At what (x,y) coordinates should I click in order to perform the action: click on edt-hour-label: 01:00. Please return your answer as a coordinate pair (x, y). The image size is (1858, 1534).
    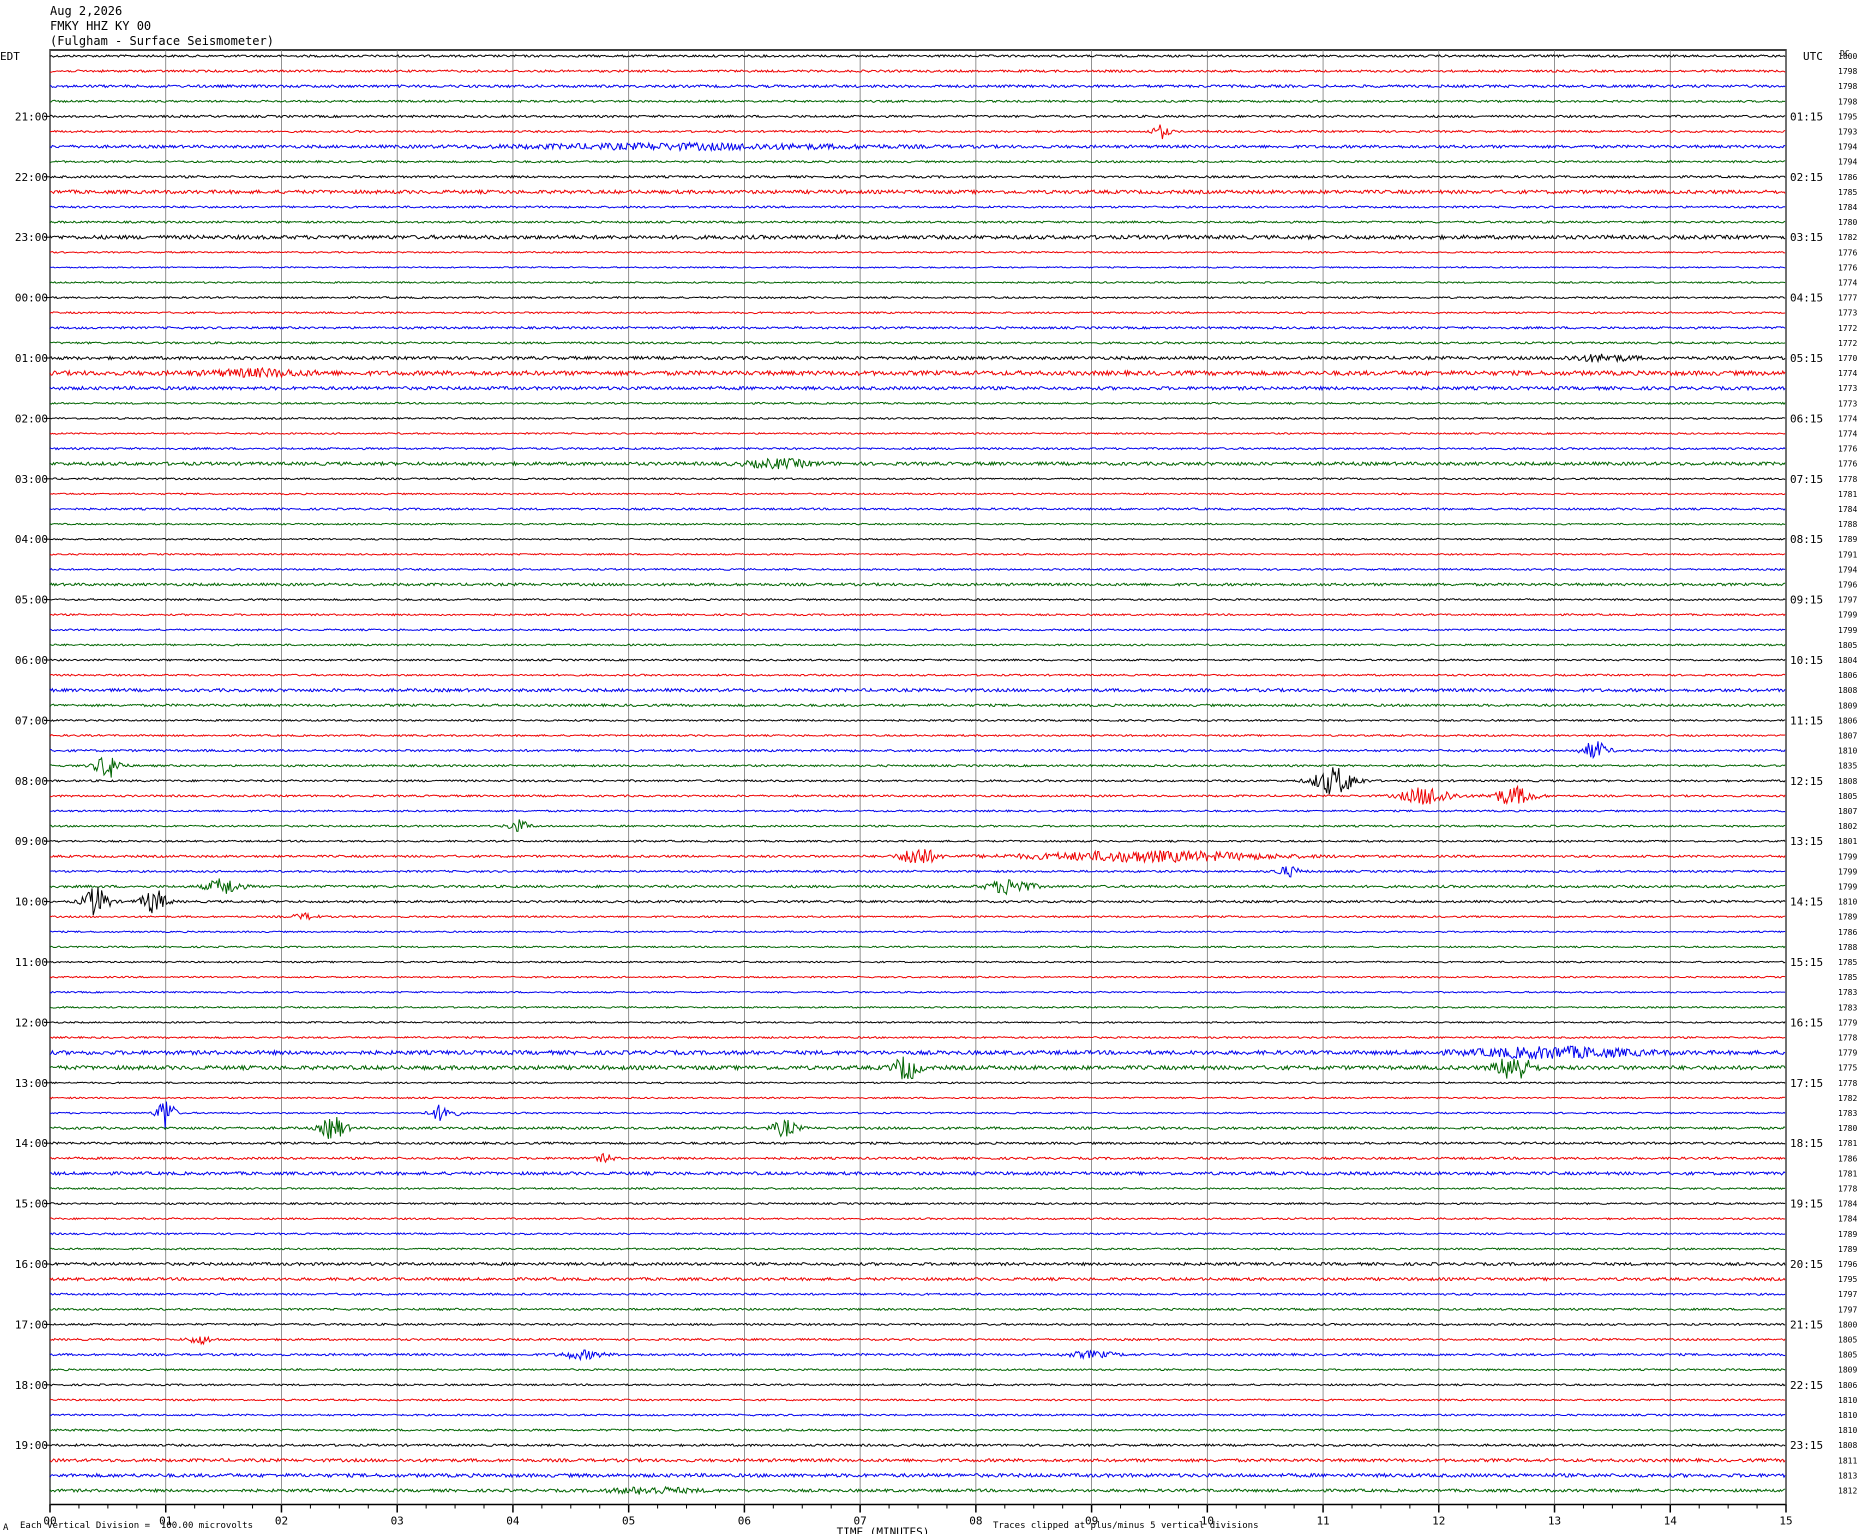
    Looking at the image, I should click on (31, 358).